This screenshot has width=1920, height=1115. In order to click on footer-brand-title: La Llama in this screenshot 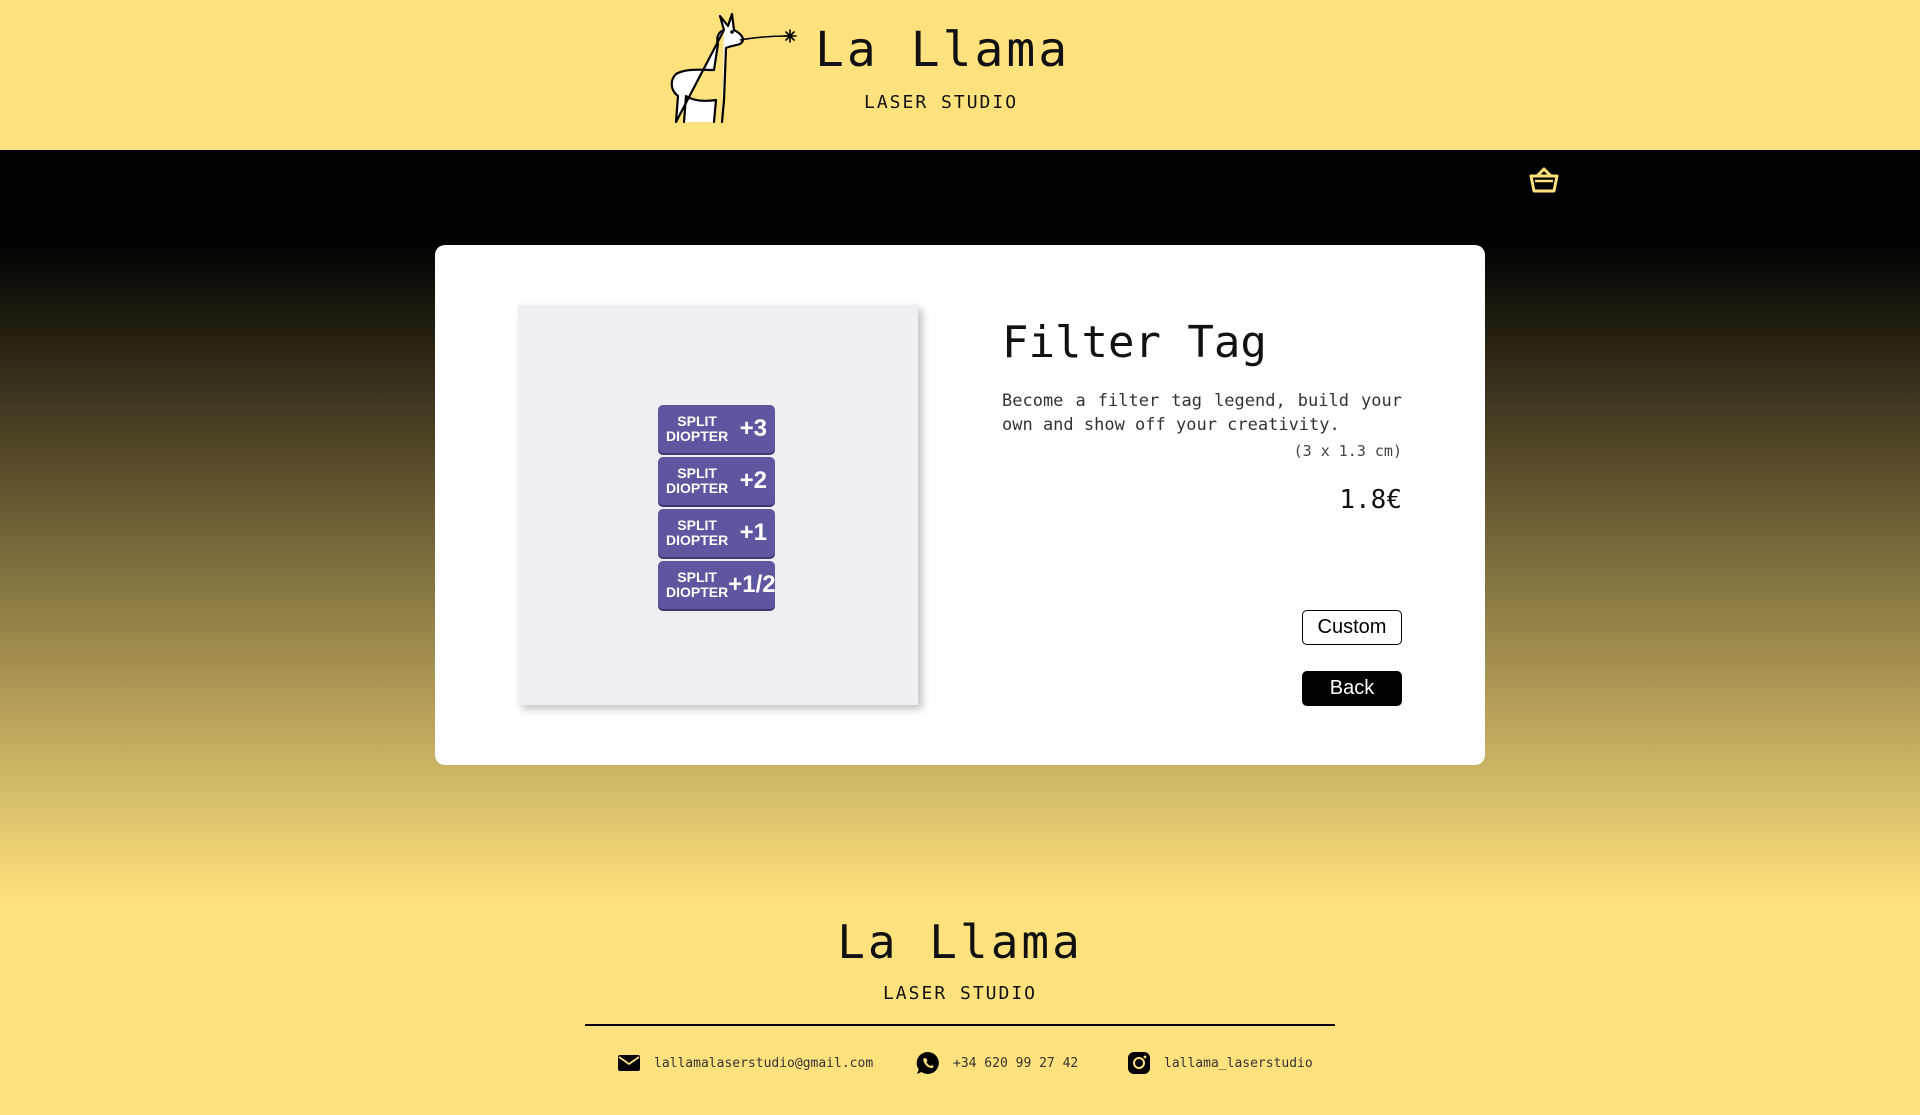, I will do `click(960, 942)`.